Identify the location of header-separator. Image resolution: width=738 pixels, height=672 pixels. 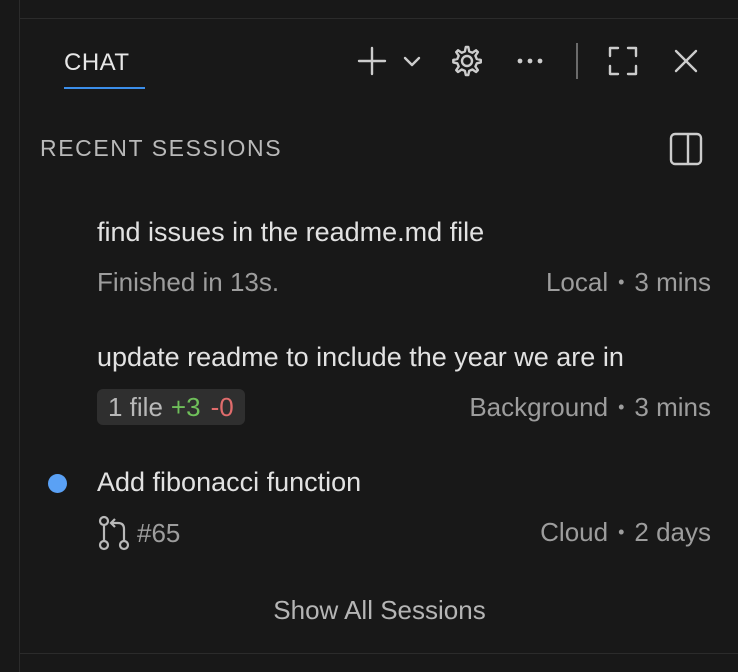
(577, 61).